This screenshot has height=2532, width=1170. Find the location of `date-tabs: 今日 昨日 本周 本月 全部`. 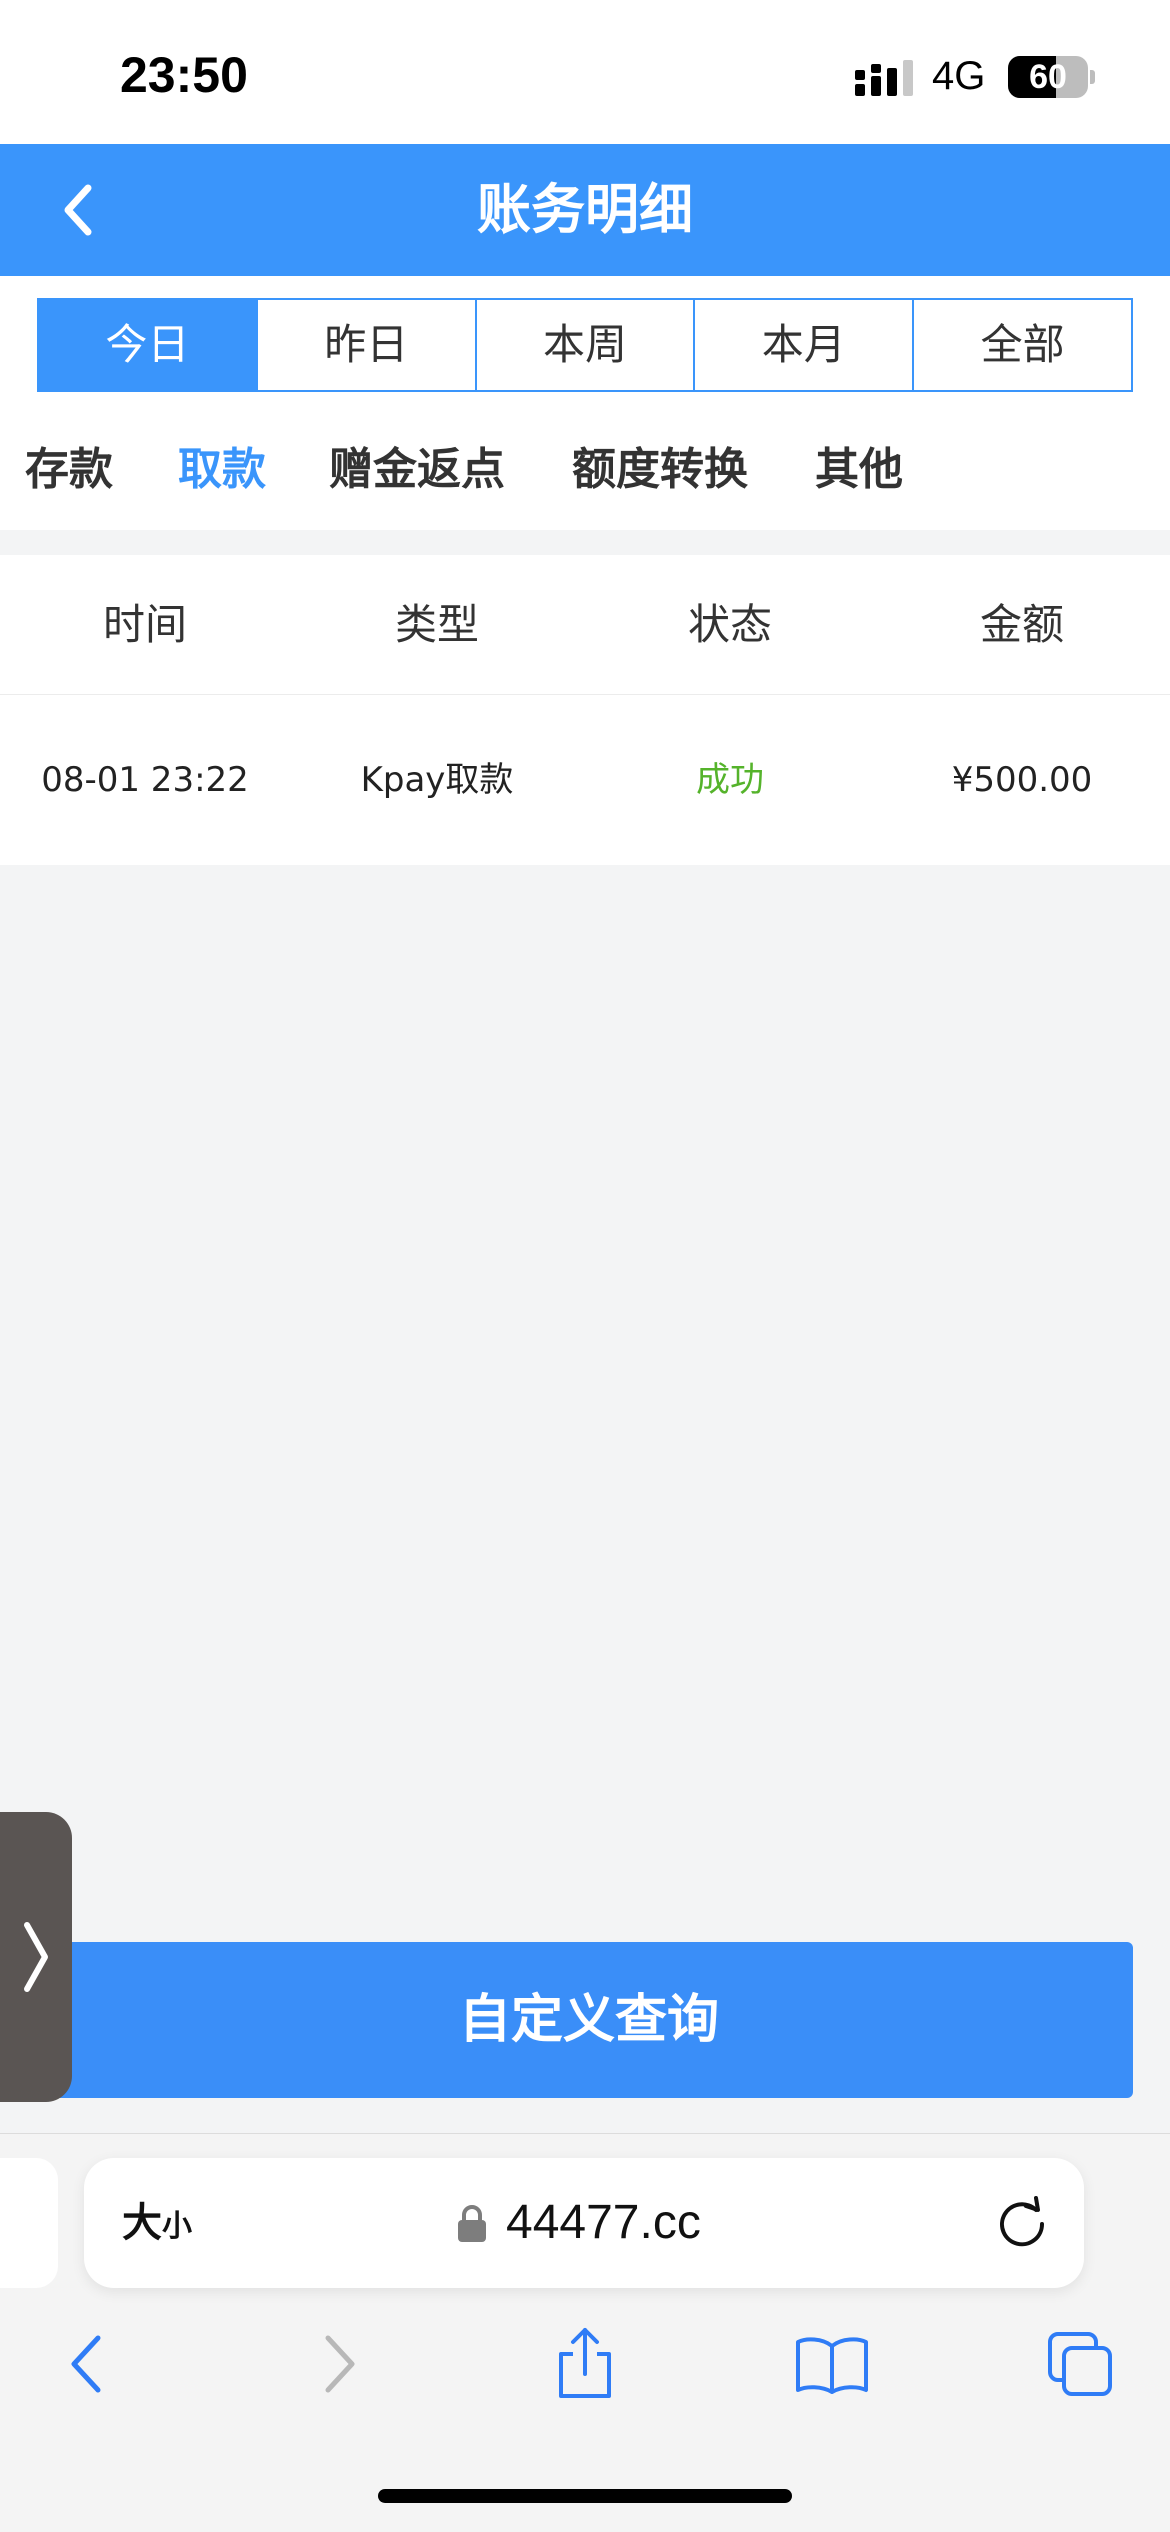

date-tabs: 今日 昨日 本周 本月 全部 is located at coordinates (585, 345).